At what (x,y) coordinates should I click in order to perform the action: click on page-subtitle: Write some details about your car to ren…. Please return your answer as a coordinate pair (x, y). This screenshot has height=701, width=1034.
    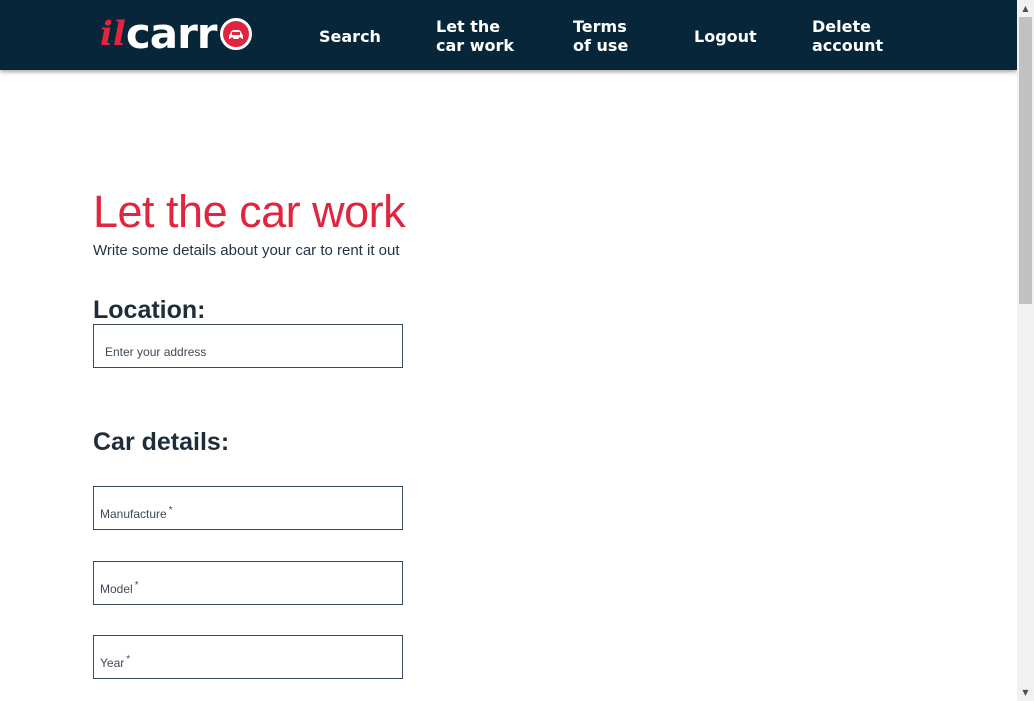
    Looking at the image, I should click on (246, 250).